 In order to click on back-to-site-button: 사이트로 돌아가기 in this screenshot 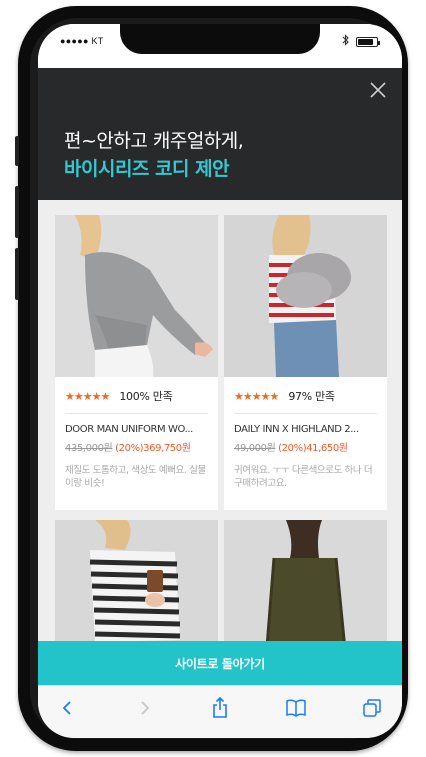, I will do `click(220, 663)`.